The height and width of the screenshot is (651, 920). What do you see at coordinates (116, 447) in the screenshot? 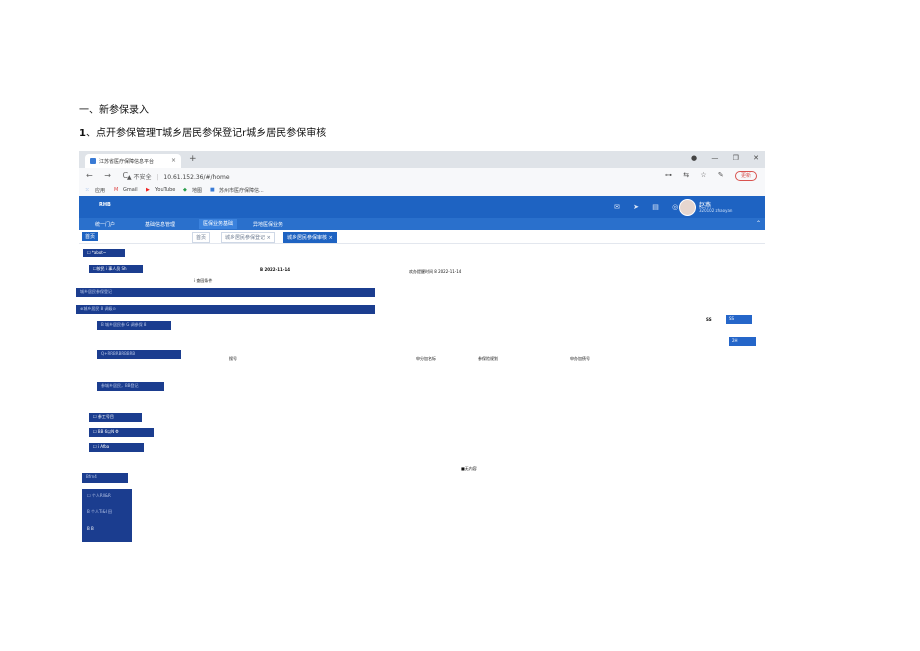
I see `side-item-3: ☐ i Afba` at bounding box center [116, 447].